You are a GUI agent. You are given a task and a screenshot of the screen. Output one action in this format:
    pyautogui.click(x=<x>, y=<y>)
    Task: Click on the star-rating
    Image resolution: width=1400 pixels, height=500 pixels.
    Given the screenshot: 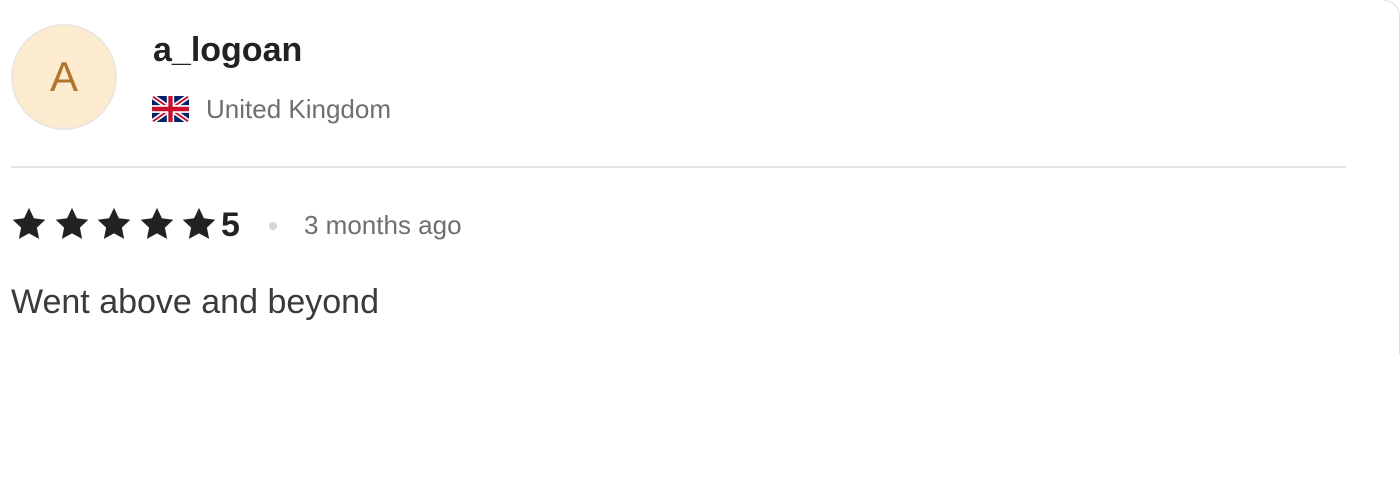 What is the action you would take?
    pyautogui.click(x=116, y=224)
    